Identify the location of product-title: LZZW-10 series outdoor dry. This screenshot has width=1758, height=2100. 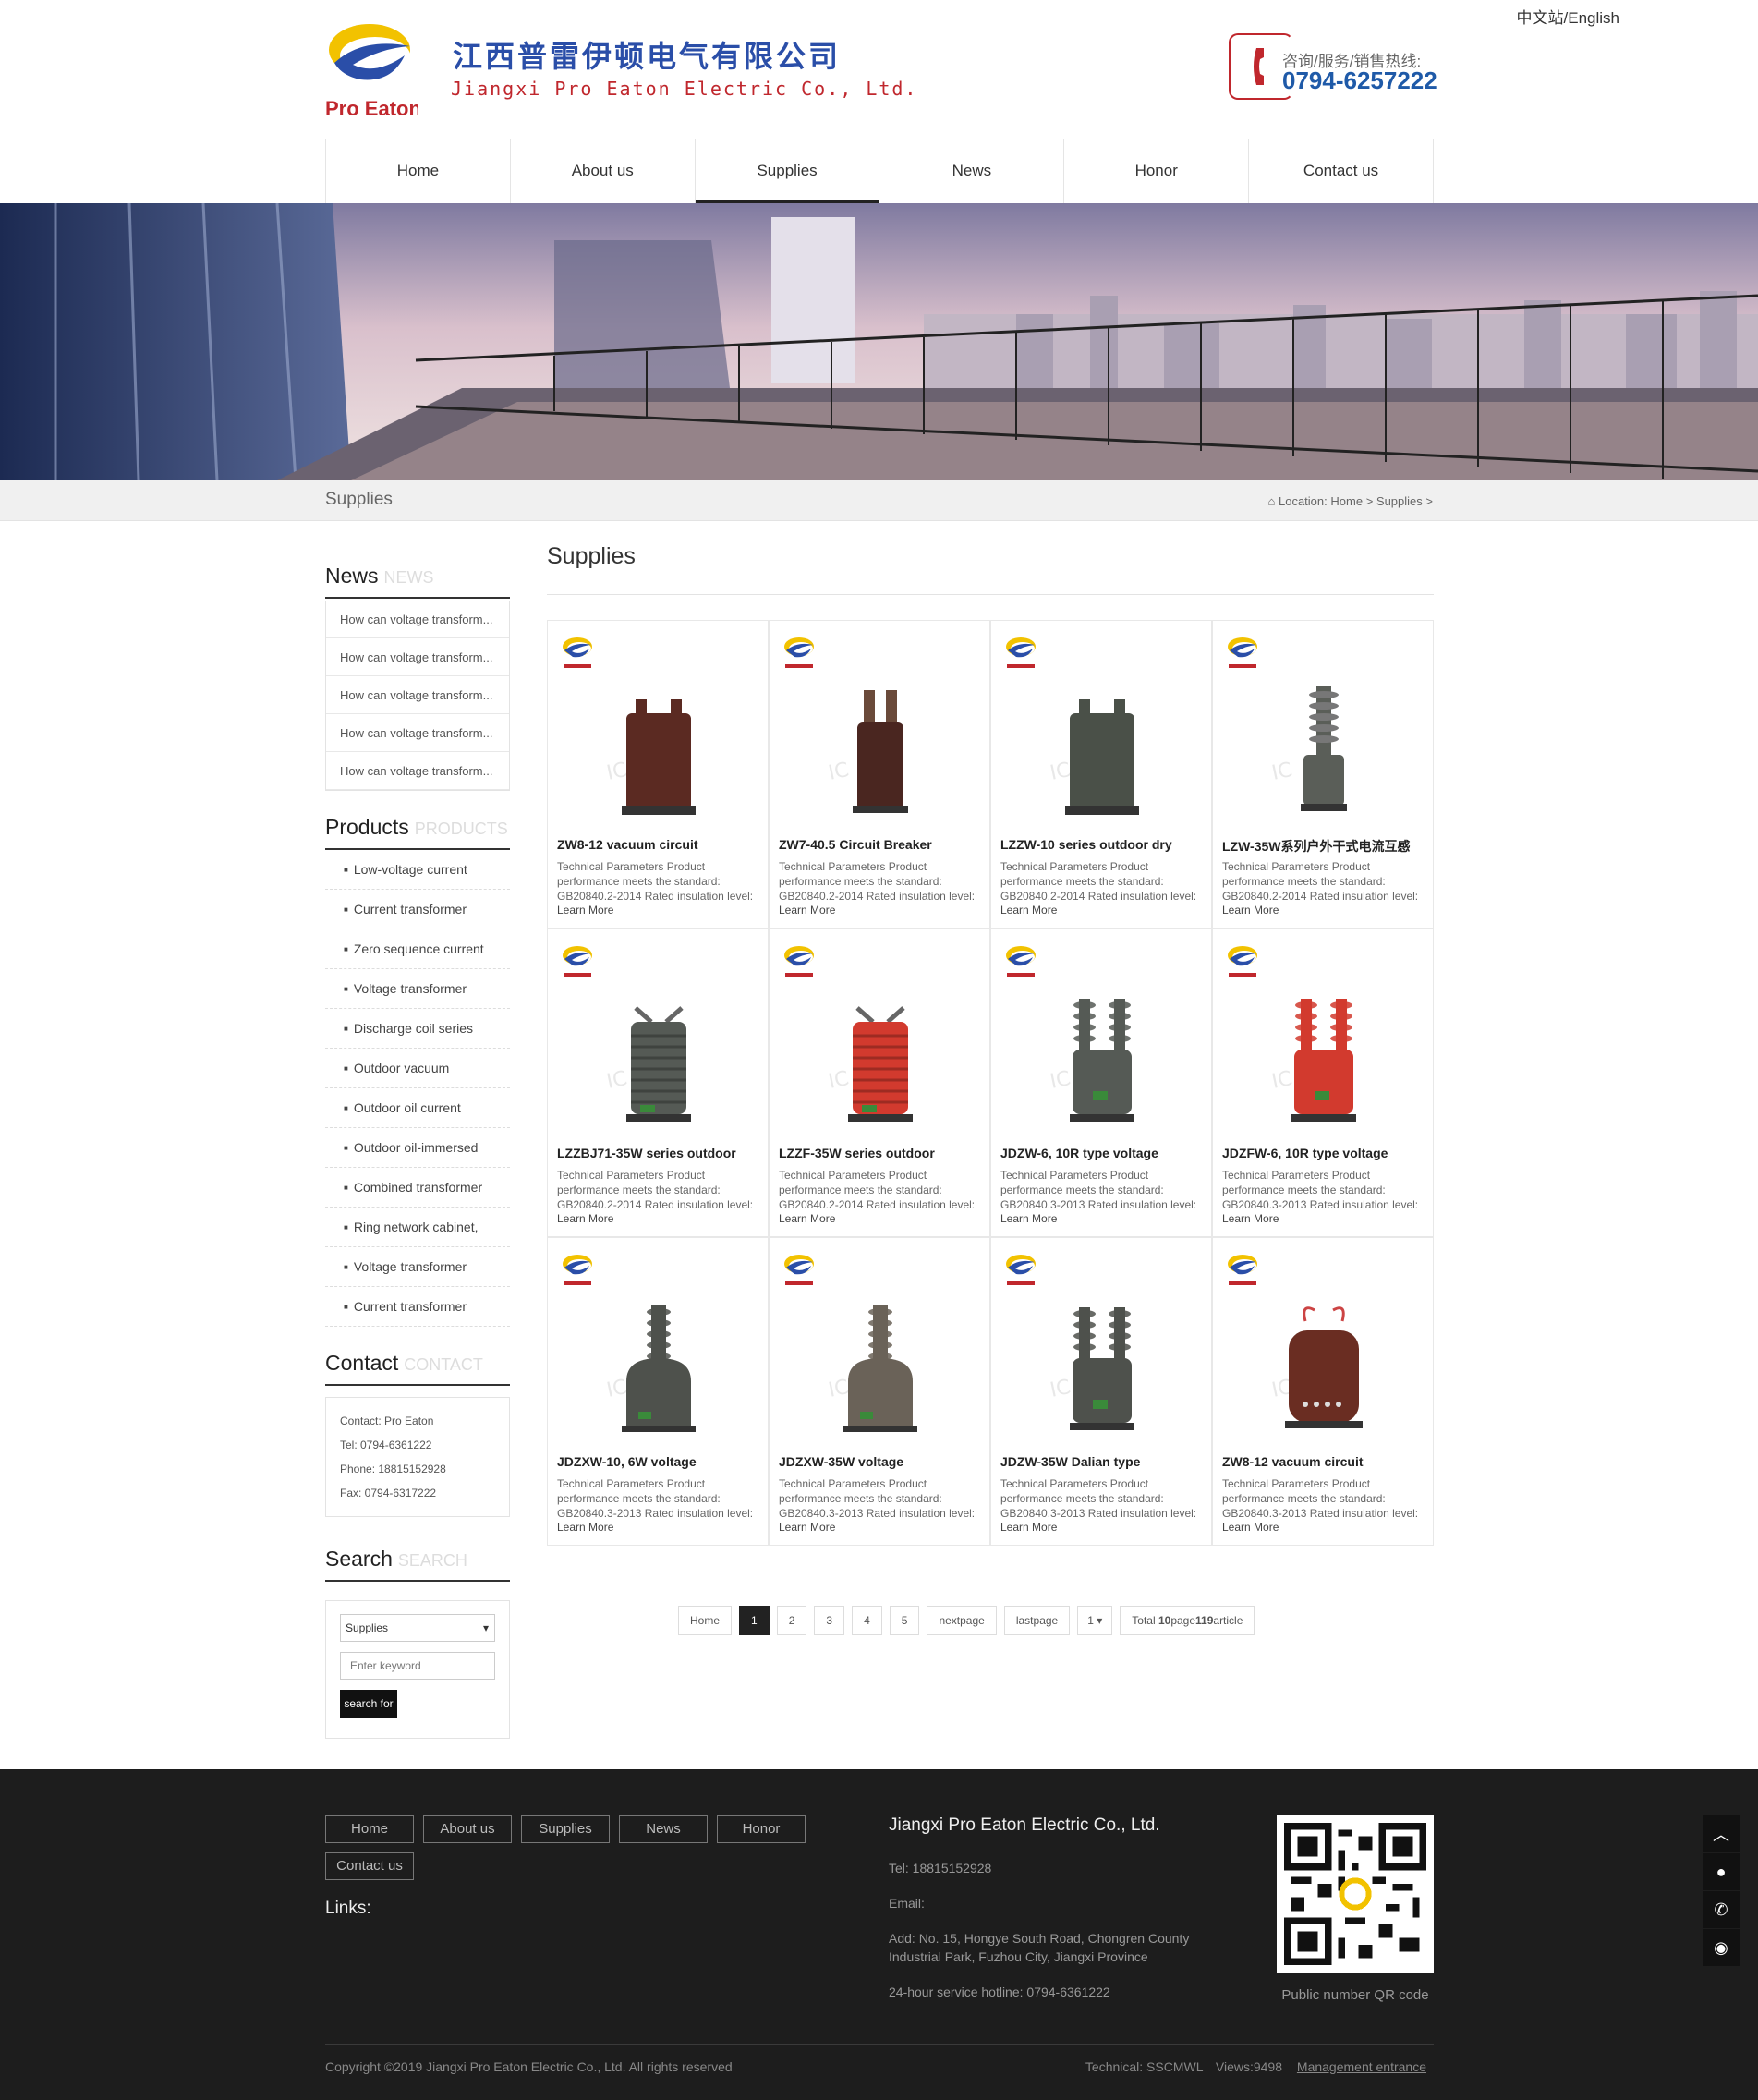
(1103, 845).